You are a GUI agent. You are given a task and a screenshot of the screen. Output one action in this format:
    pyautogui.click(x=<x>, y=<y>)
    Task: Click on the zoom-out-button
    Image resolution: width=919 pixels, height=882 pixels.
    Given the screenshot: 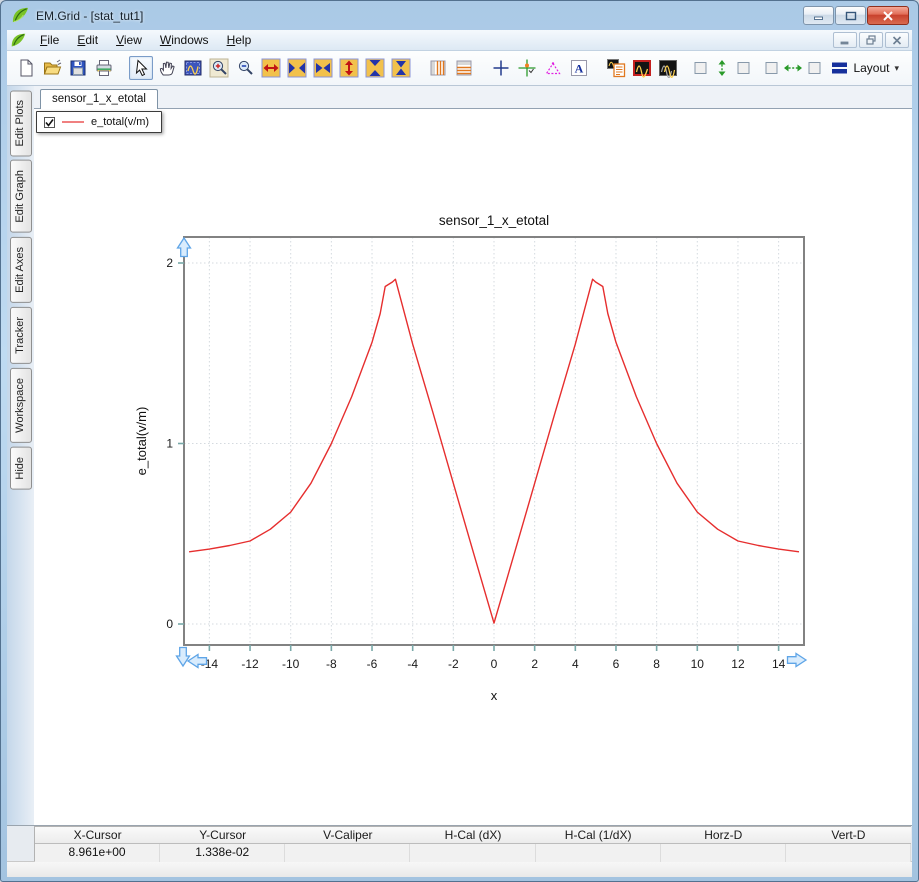 What is the action you would take?
    pyautogui.click(x=245, y=68)
    